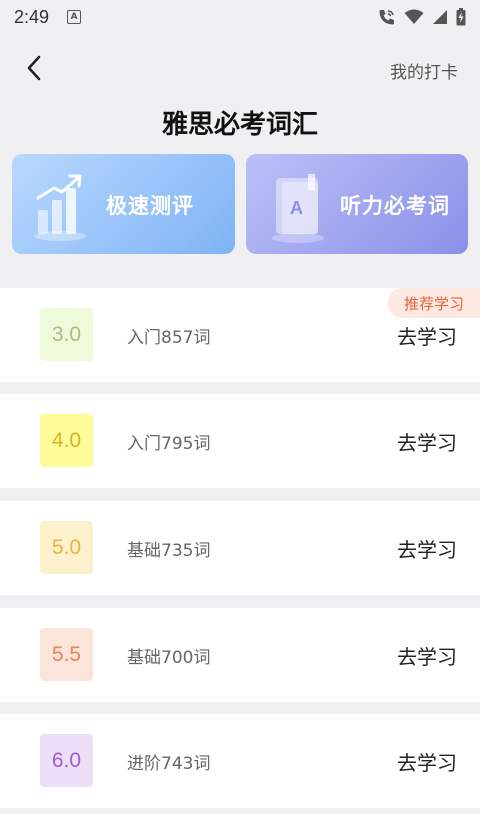  I want to click on battery-charging-icon, so click(461, 17).